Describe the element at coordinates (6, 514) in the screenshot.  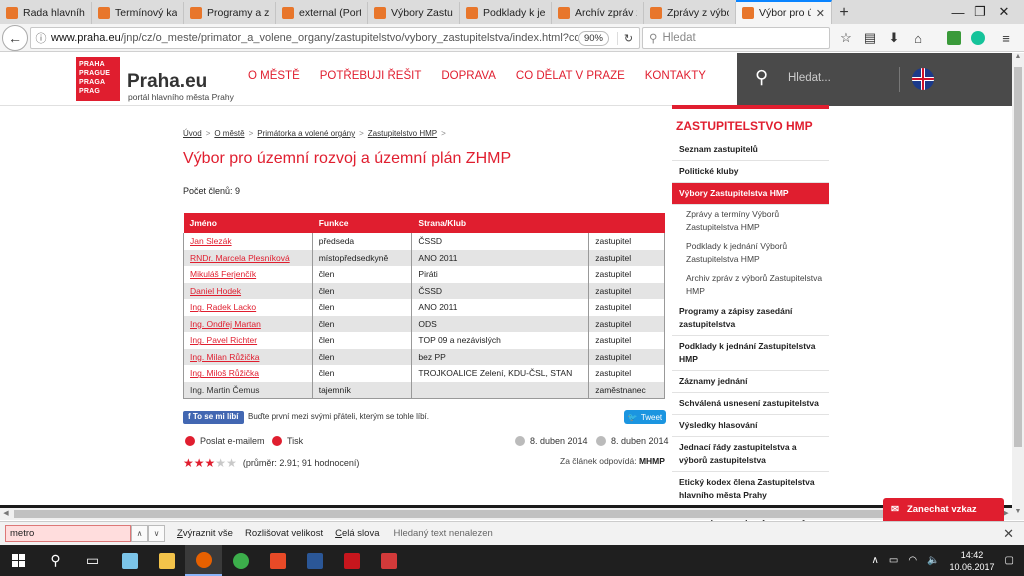
I see `scroll-left-icon: ◀` at that location.